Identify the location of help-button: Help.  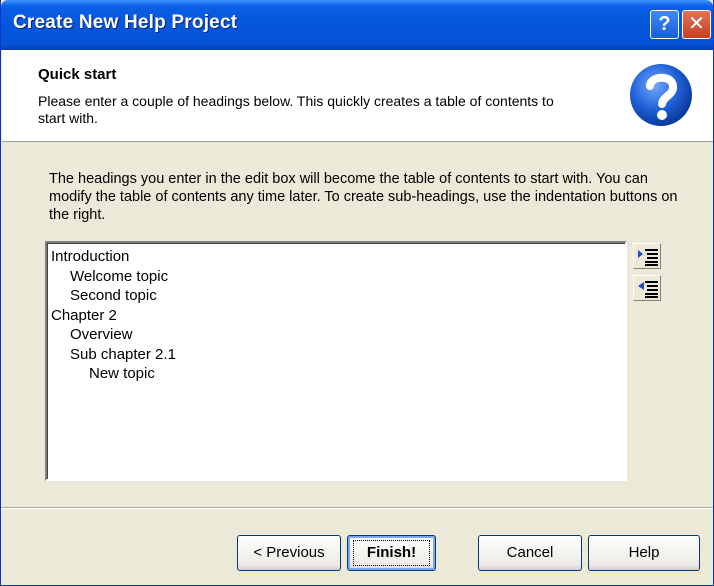
(644, 553).